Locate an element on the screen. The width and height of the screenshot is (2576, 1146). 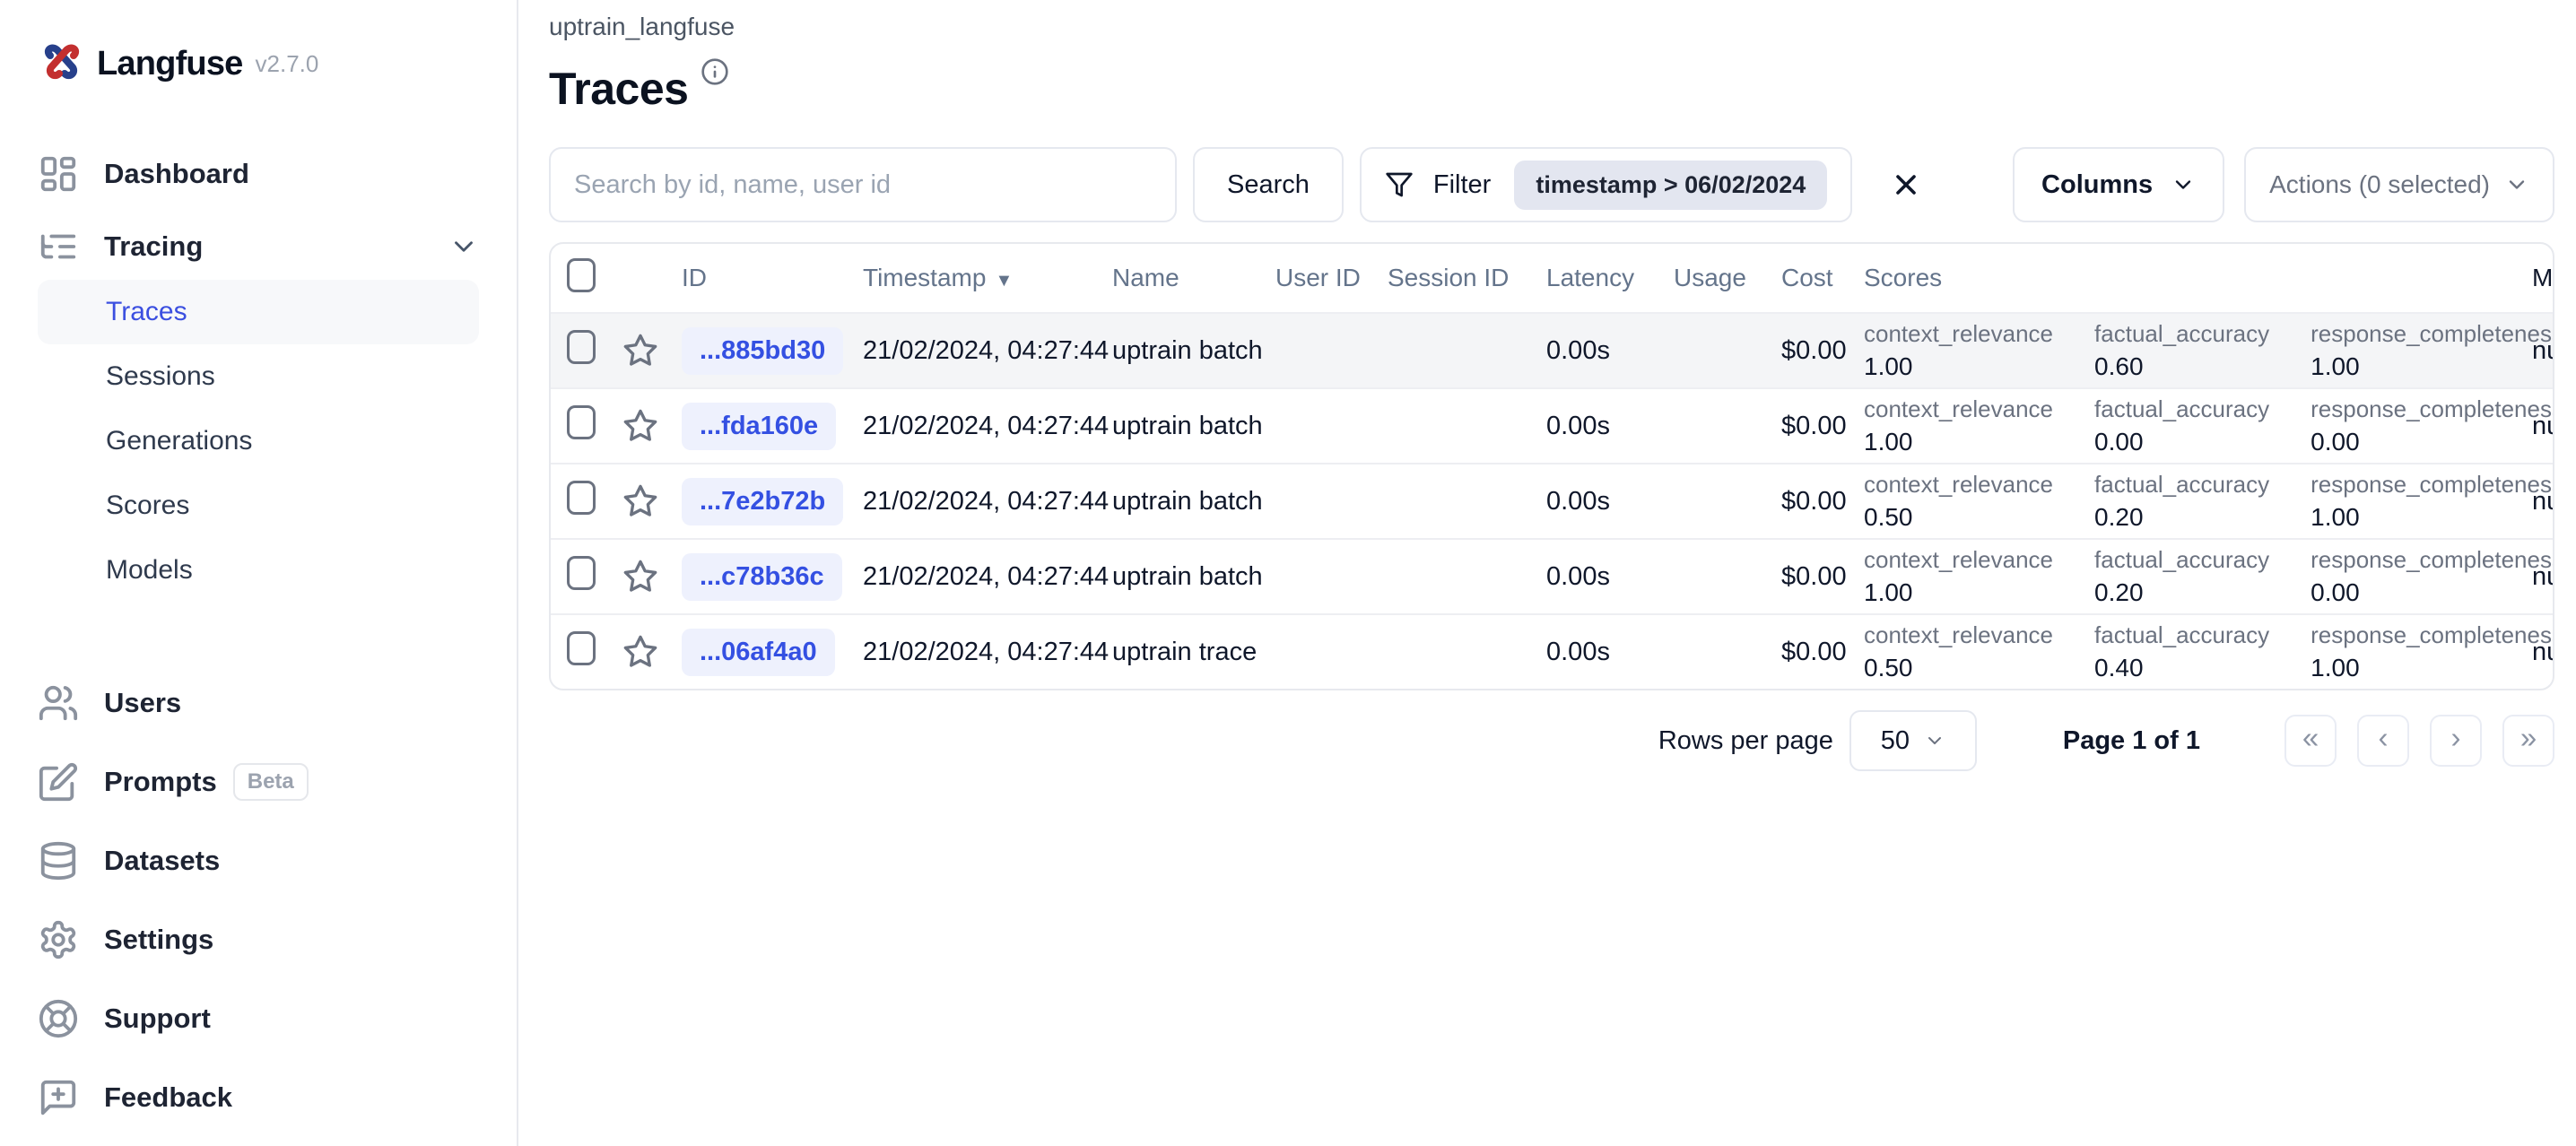
langfuse-knot-icon is located at coordinates (62, 62).